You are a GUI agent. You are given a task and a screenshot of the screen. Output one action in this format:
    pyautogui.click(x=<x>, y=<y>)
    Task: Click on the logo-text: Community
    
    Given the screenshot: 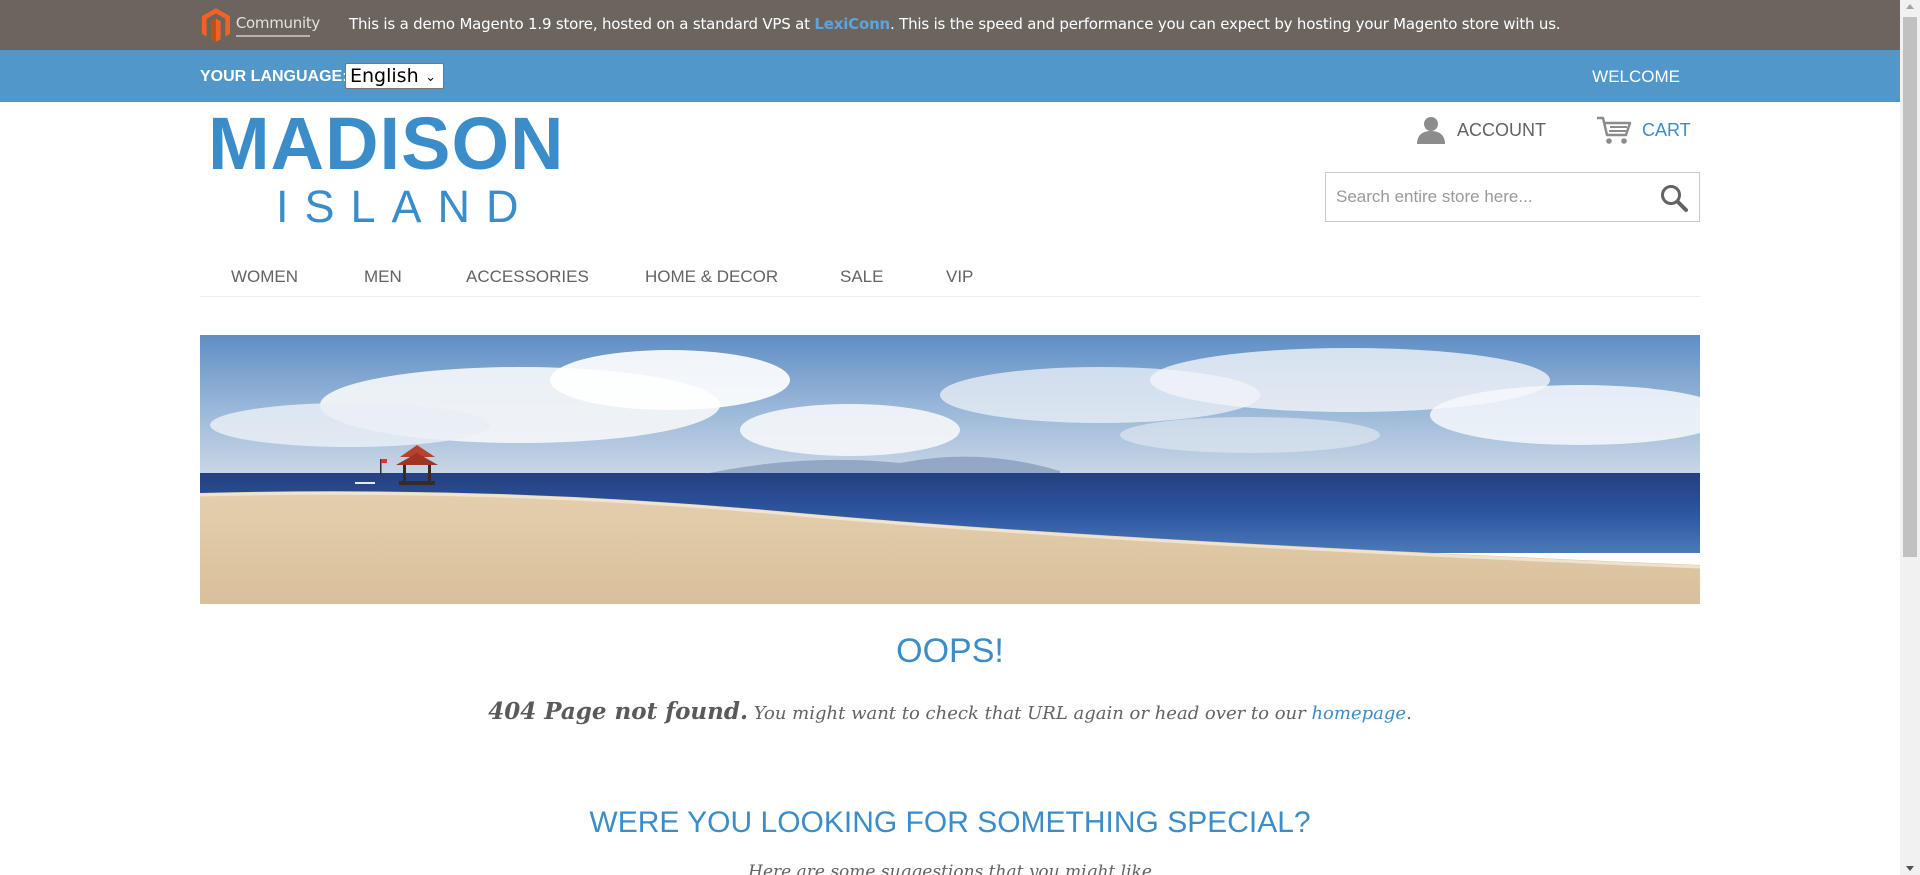 What is the action you would take?
    pyautogui.click(x=277, y=22)
    